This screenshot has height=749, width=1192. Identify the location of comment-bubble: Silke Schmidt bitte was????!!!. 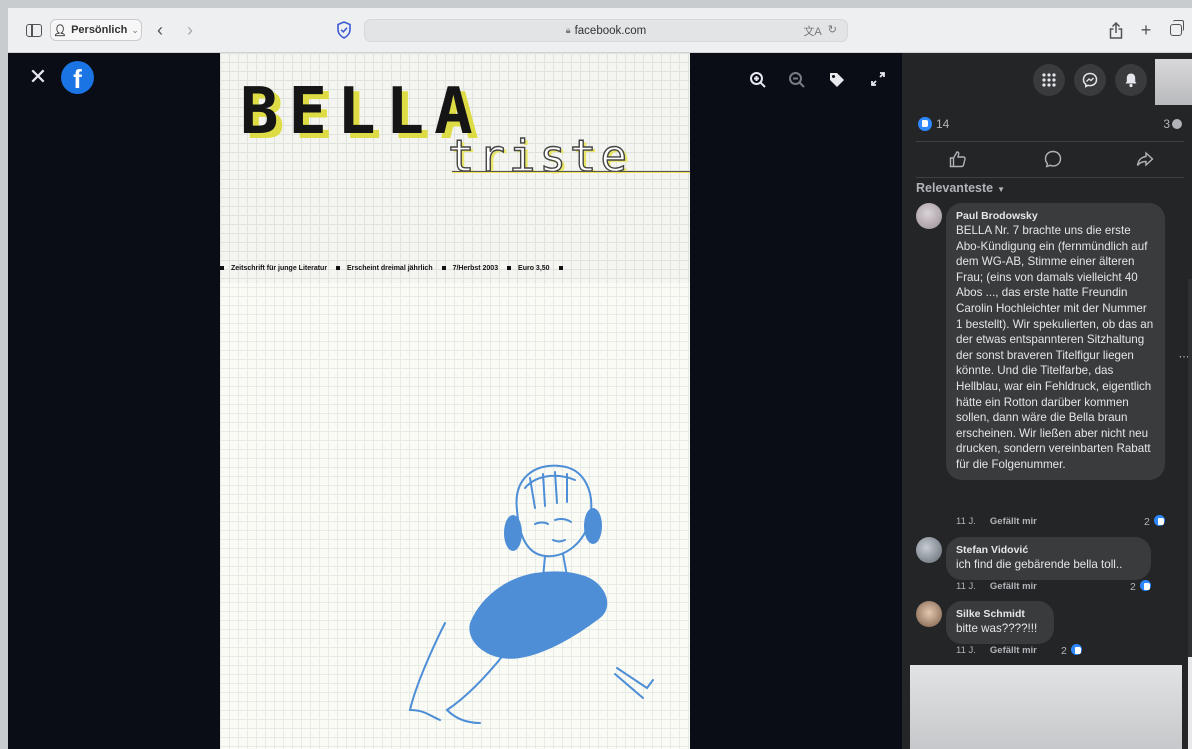
(1000, 622).